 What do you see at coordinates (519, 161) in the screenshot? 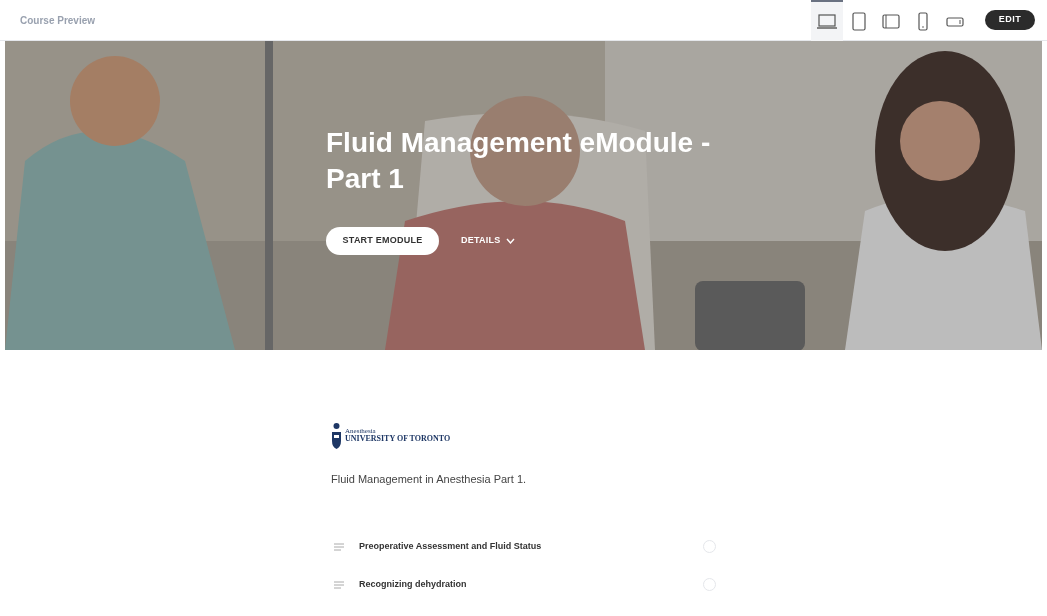
I see `course-title: Fluid Management eModule - Part 1` at bounding box center [519, 161].